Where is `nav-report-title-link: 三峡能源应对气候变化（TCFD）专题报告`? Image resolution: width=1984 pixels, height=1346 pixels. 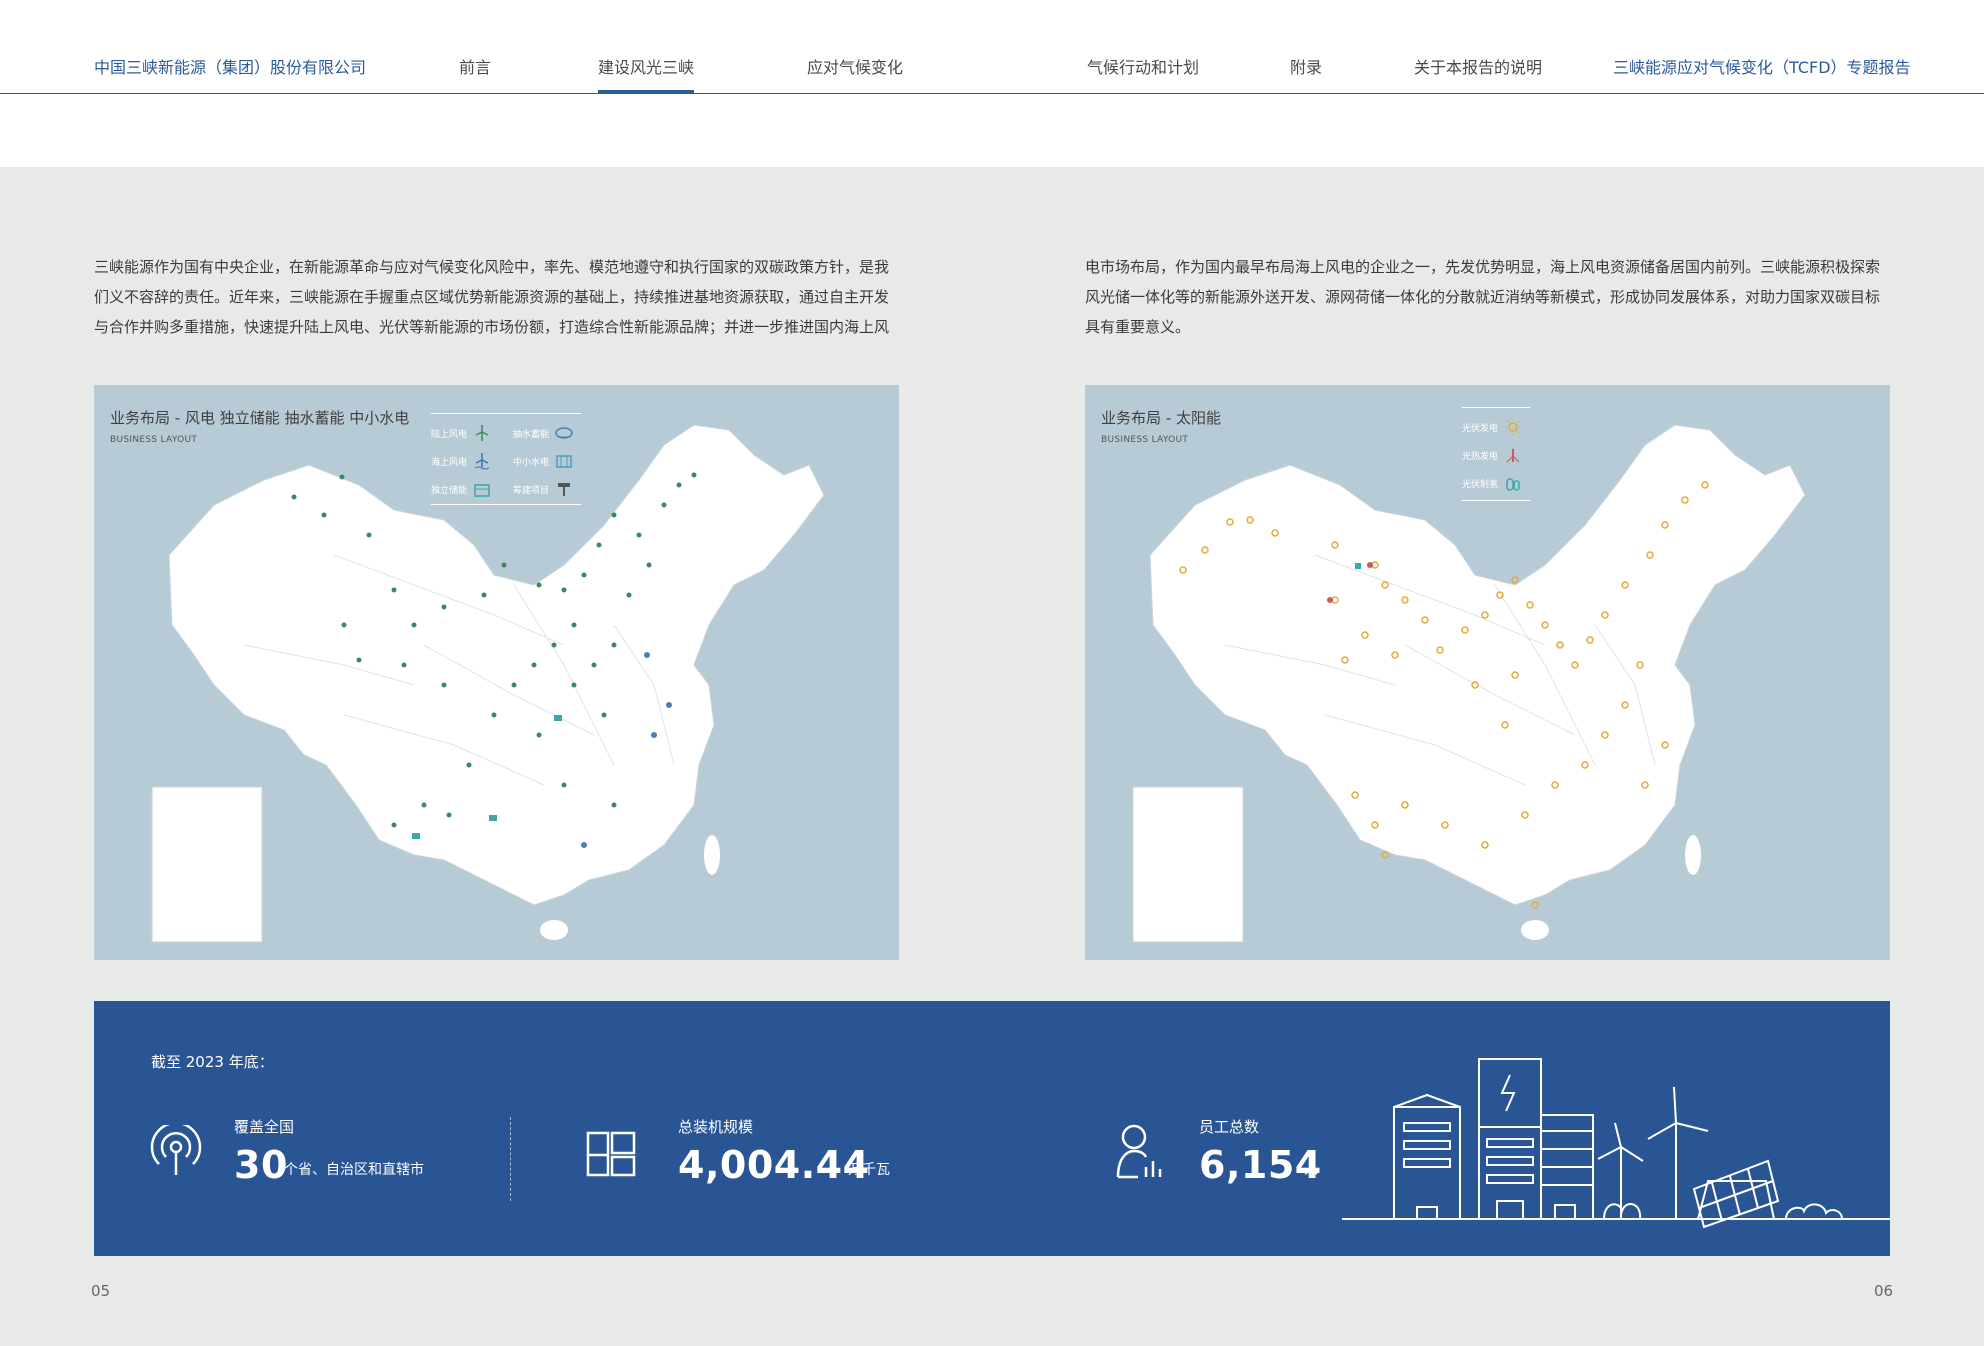 nav-report-title-link: 三峡能源应对气候变化（TCFD）专题报告 is located at coordinates (1762, 68).